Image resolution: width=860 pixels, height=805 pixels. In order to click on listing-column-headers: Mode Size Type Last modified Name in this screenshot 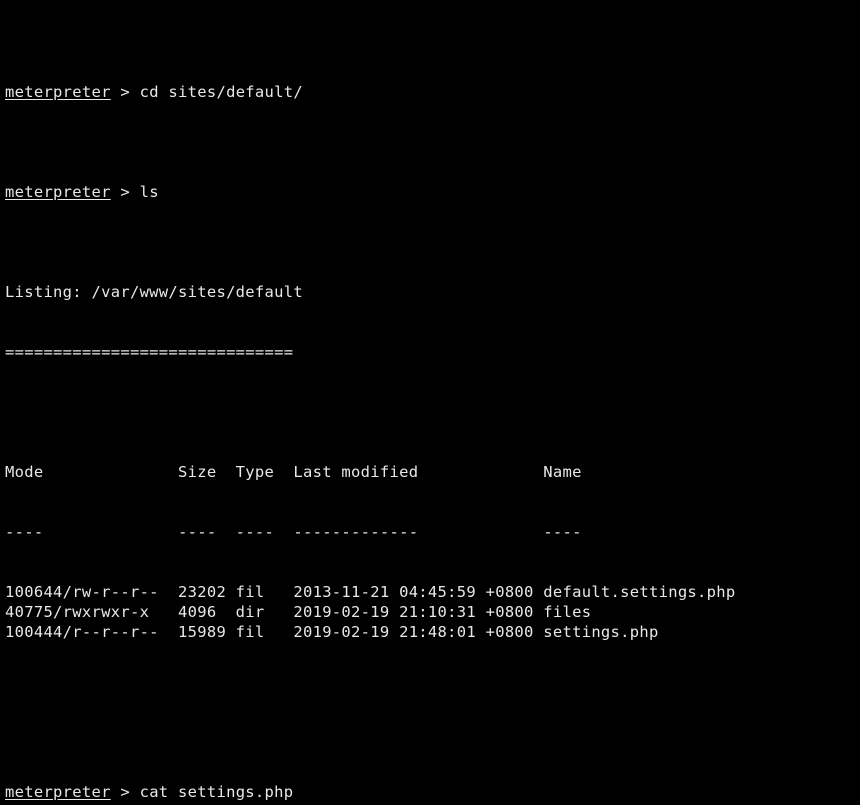, I will do `click(293, 472)`.